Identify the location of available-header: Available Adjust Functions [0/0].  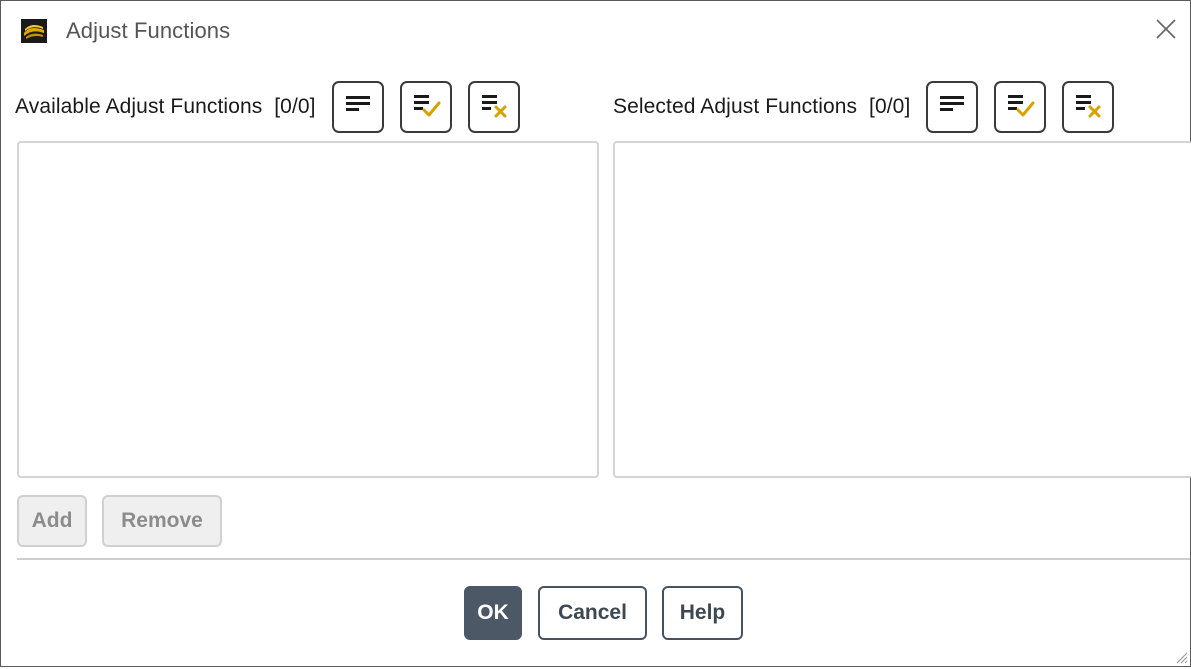
(275, 107).